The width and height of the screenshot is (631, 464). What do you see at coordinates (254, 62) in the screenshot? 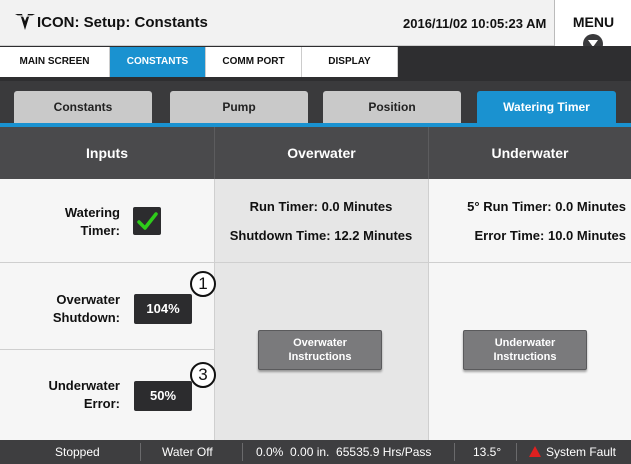
I see `tab-comm-port: COMM PORT` at bounding box center [254, 62].